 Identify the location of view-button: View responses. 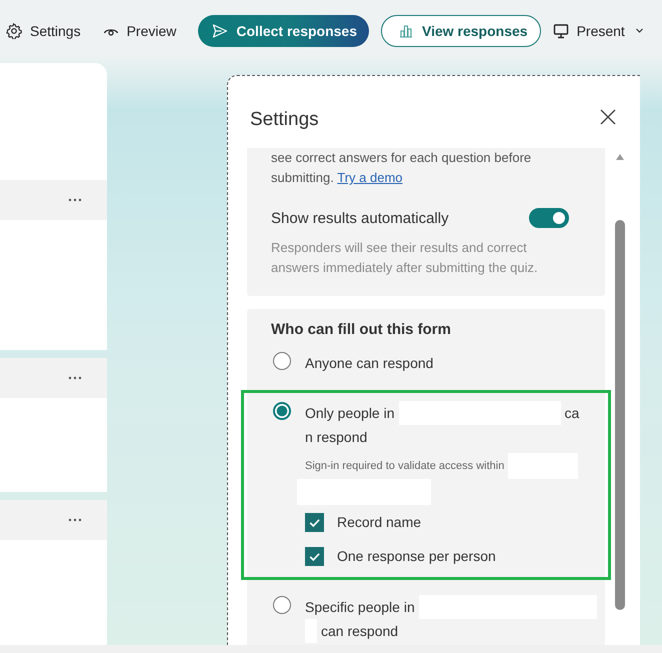
(461, 31).